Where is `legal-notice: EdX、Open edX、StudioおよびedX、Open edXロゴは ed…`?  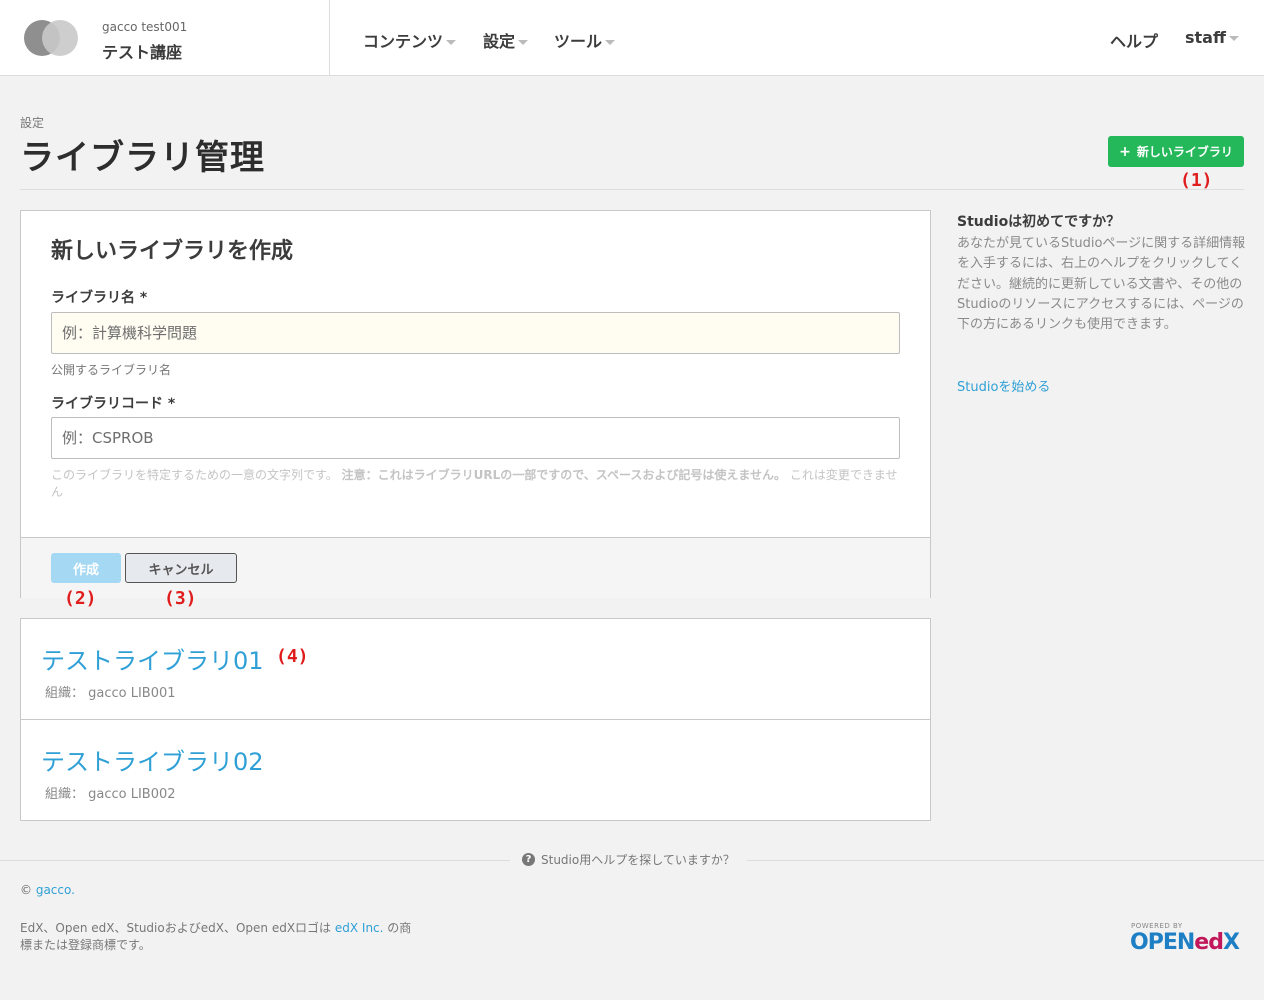 legal-notice: EdX、Open edX、StudioおよびedX、Open edXロゴは ed… is located at coordinates (220, 937).